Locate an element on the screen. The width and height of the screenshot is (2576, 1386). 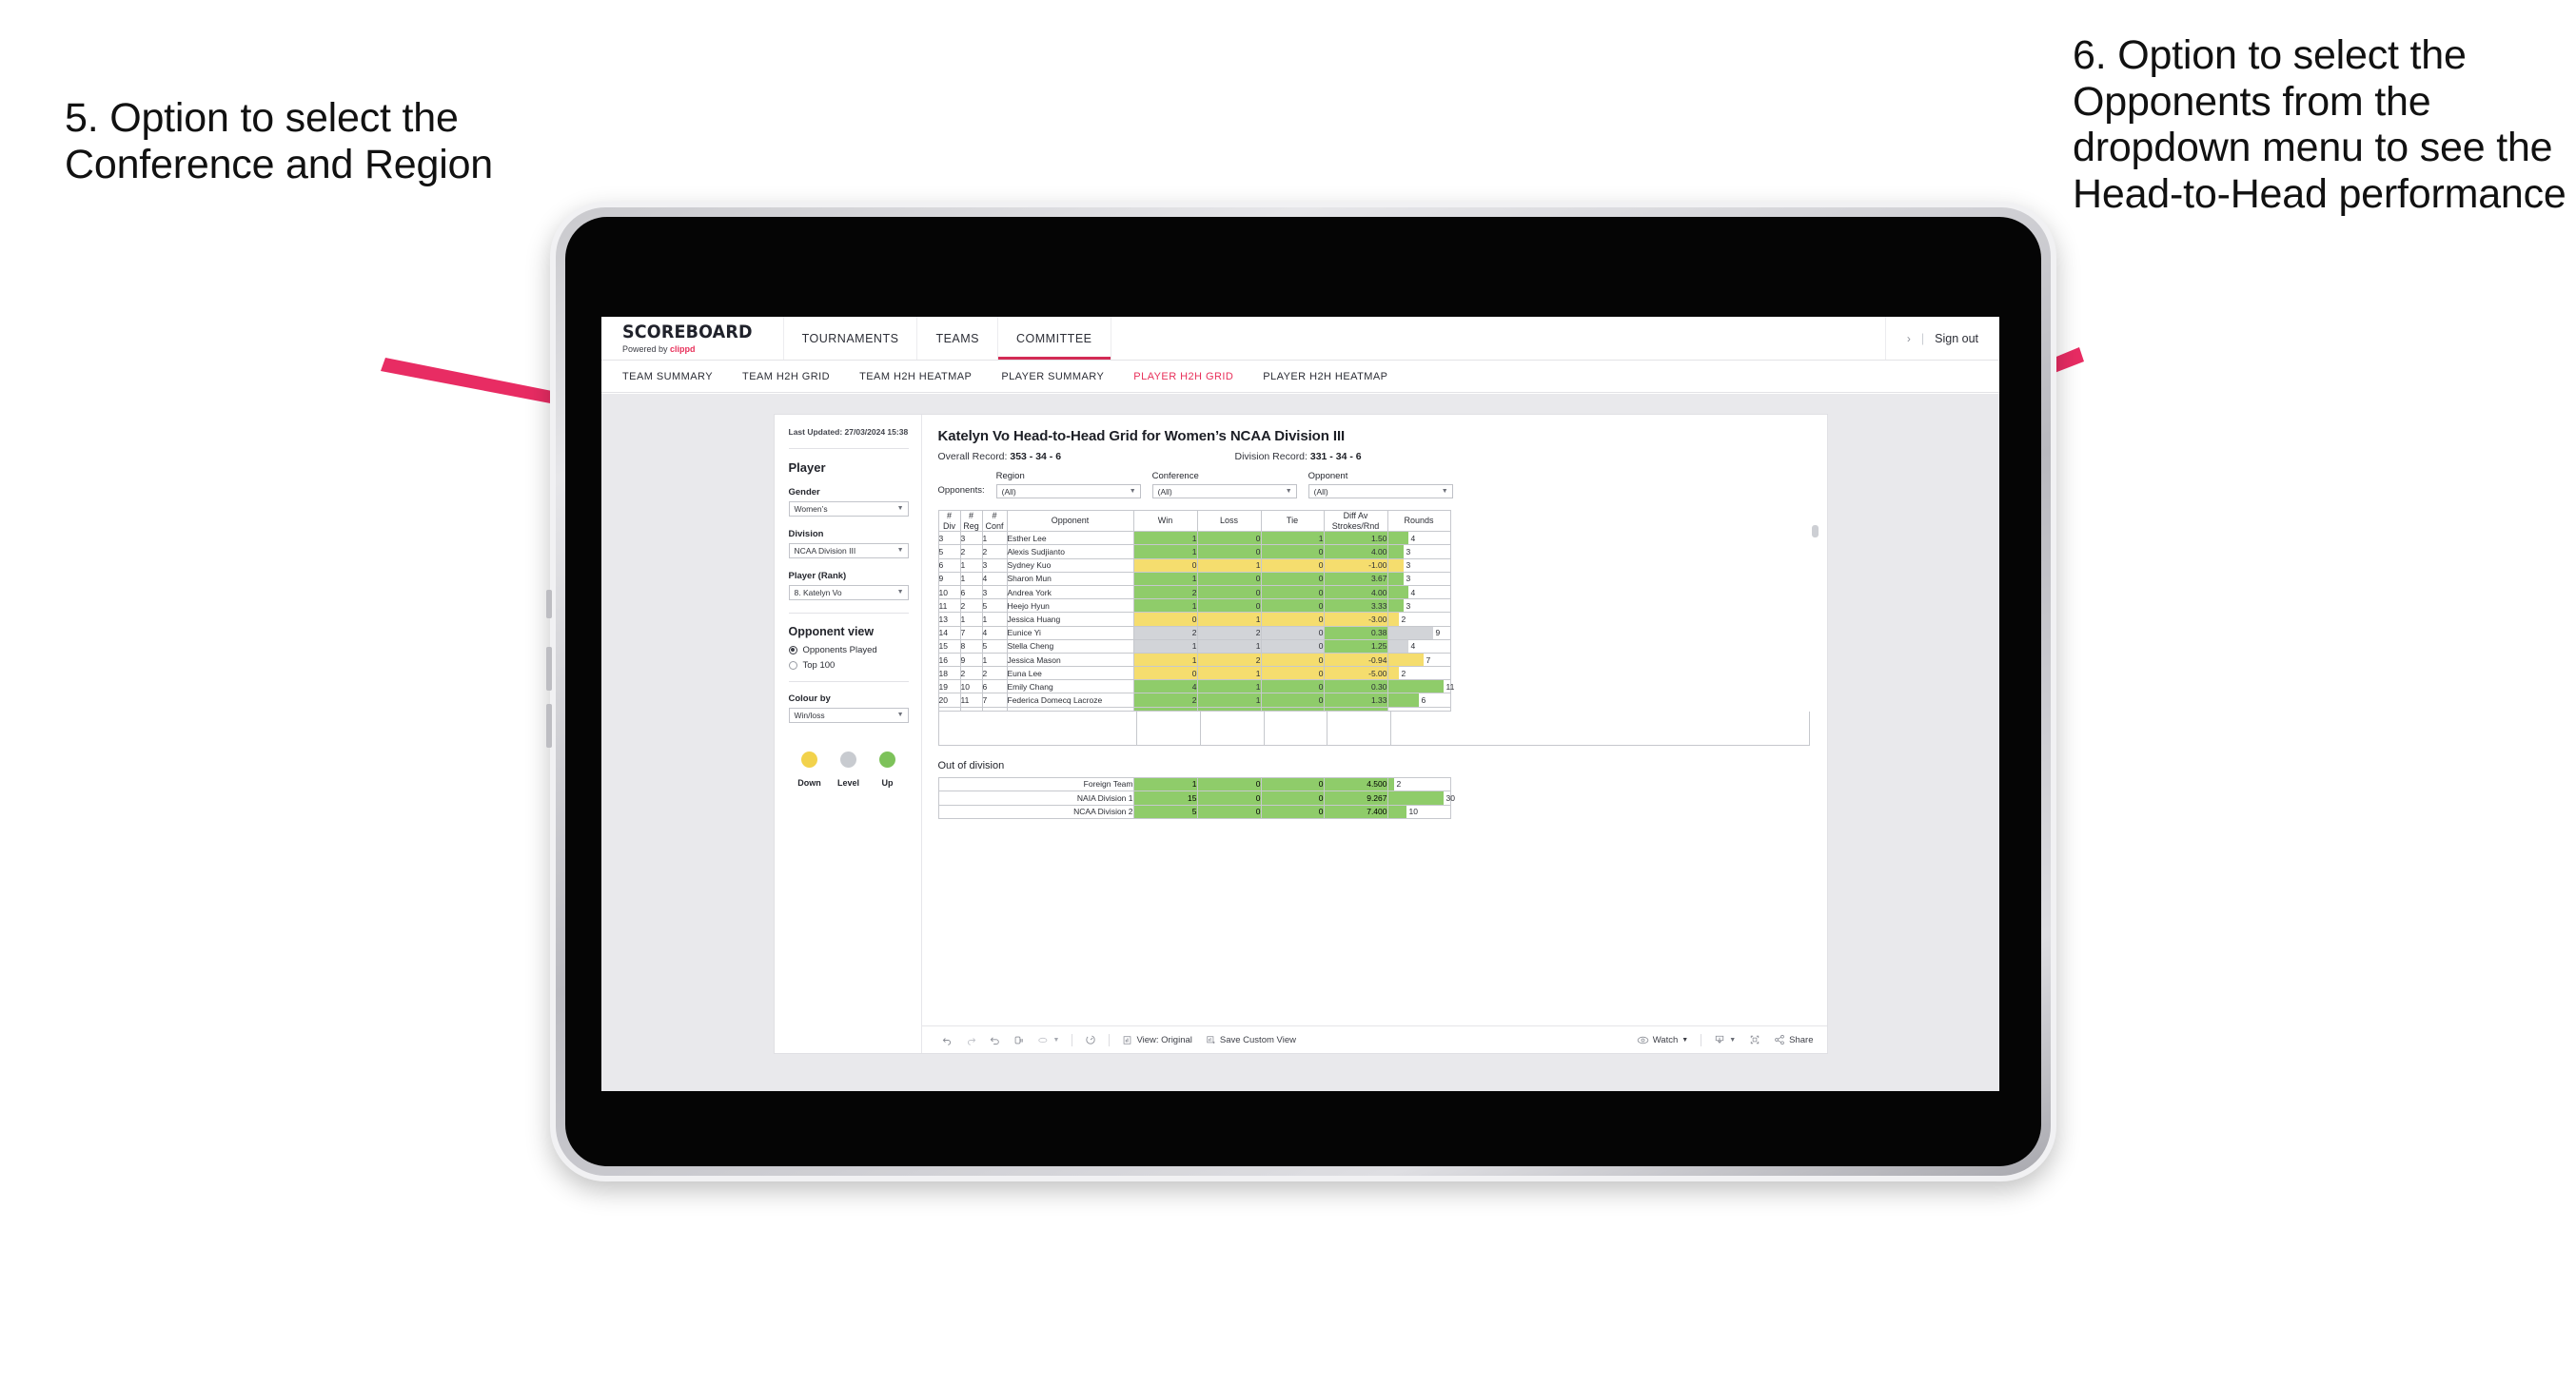
col-div: # Div is located at coordinates (949, 521).